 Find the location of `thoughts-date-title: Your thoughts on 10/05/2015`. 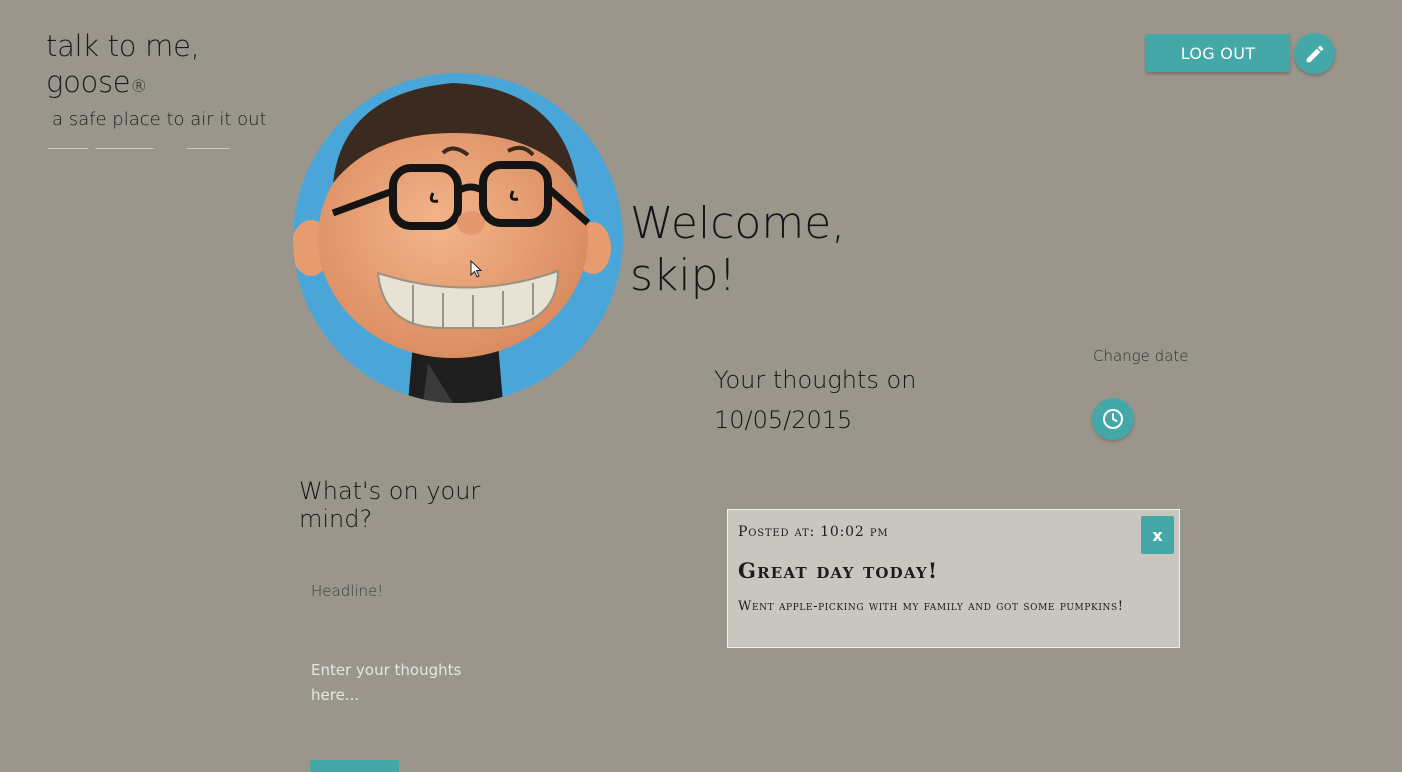

thoughts-date-title: Your thoughts on 10/05/2015 is located at coordinates (815, 400).